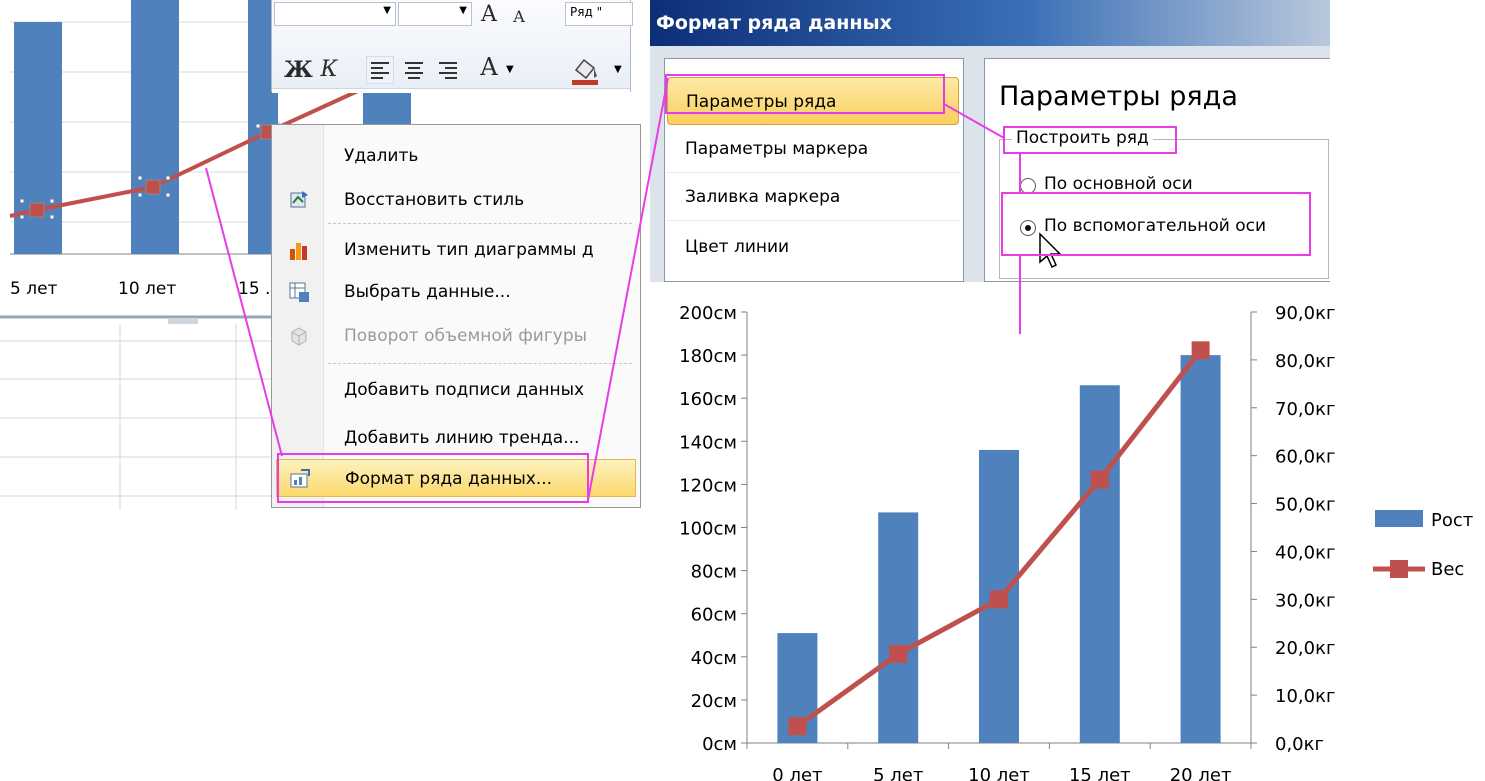 This screenshot has height=781, width=1485. Describe the element at coordinates (585, 70) in the screenshot. I see `fill-color-icon` at that location.